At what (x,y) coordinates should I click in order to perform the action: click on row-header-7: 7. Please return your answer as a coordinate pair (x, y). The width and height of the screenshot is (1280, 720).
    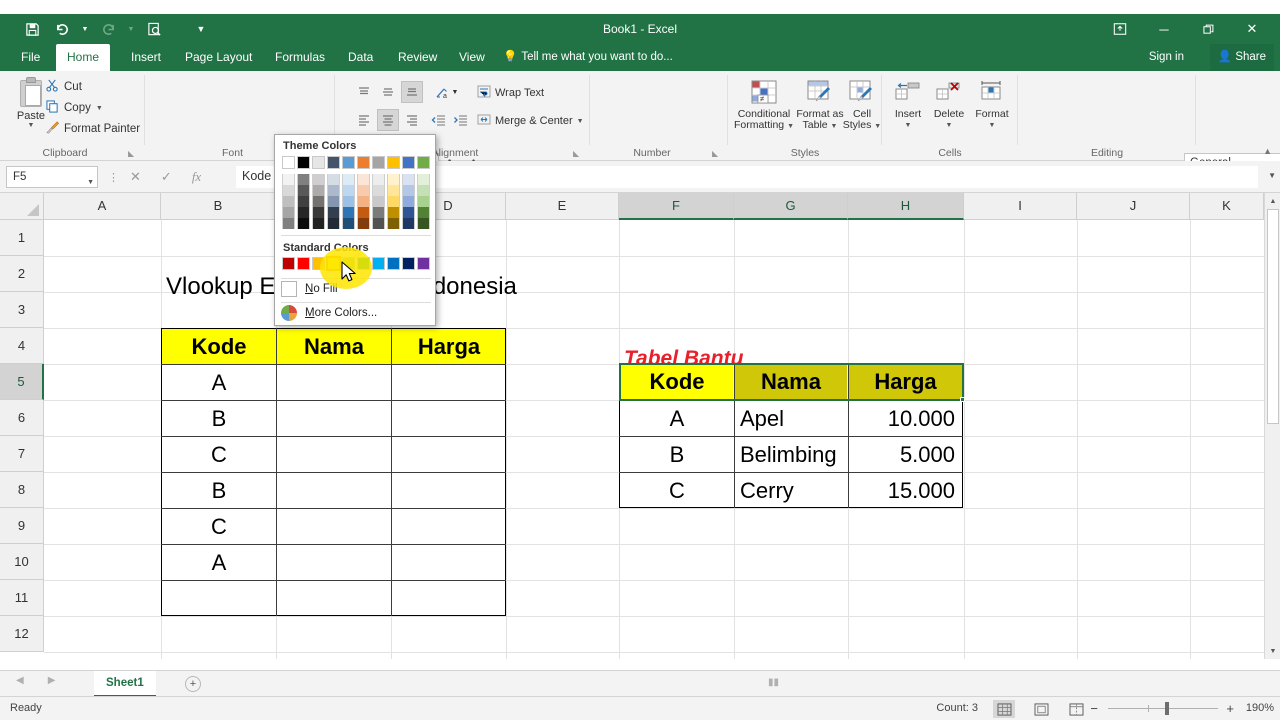
    Looking at the image, I should click on (22, 454).